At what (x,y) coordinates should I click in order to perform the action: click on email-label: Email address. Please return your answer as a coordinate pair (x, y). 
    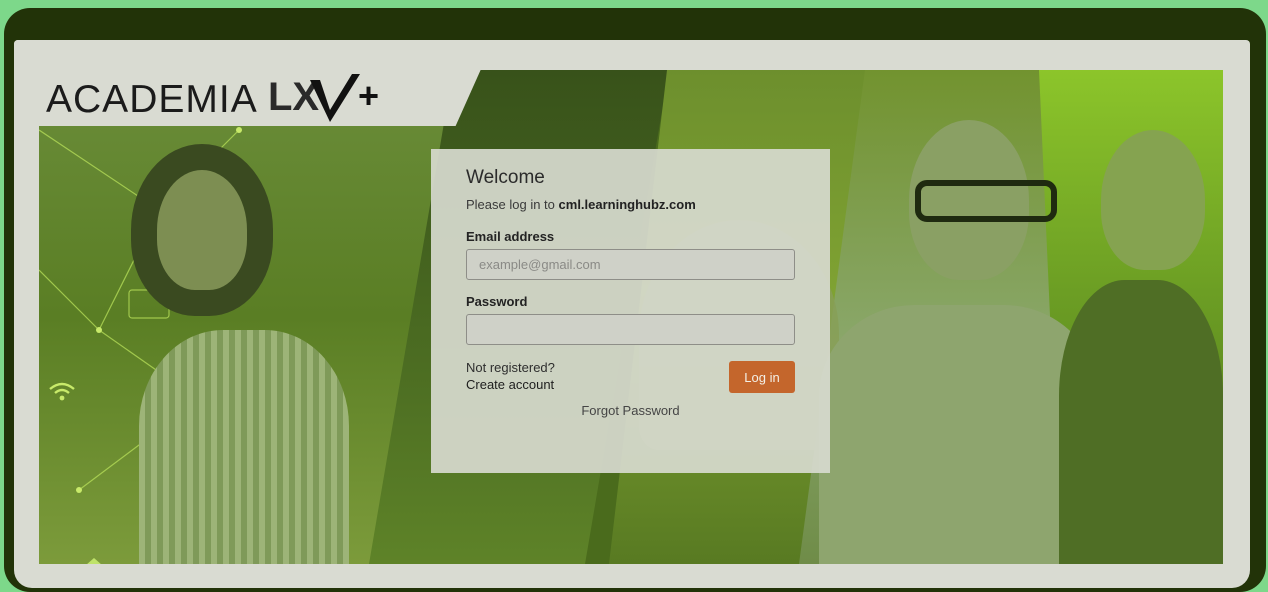
    Looking at the image, I should click on (510, 236).